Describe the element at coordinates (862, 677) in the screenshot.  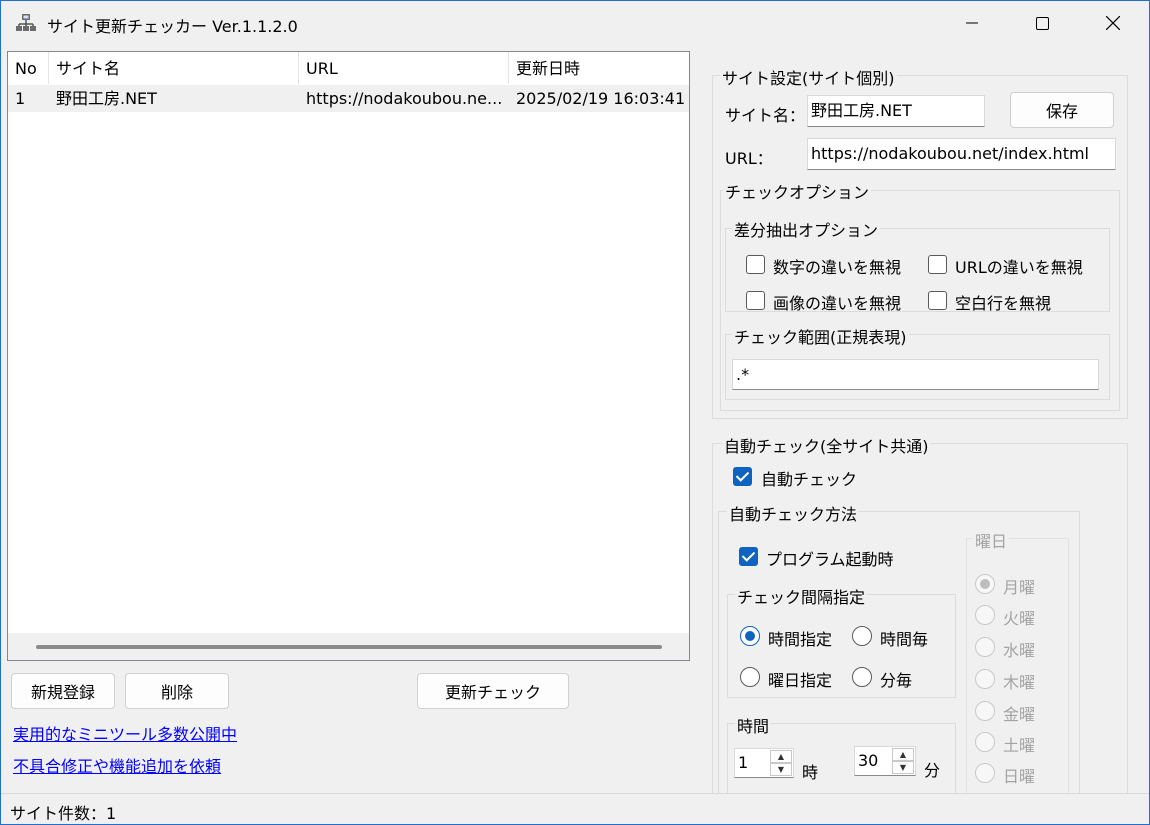
I see `minutely-radio` at that location.